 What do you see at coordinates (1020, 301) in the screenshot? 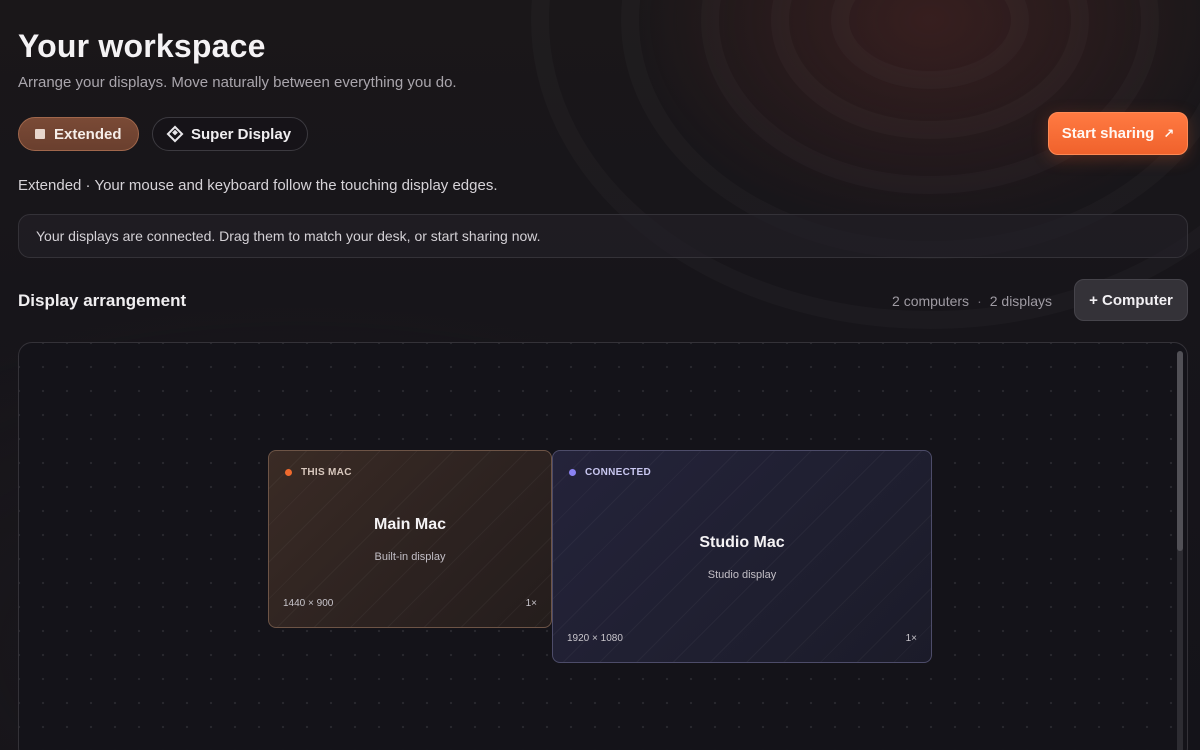
I see `displays-count: 2 displays` at bounding box center [1020, 301].